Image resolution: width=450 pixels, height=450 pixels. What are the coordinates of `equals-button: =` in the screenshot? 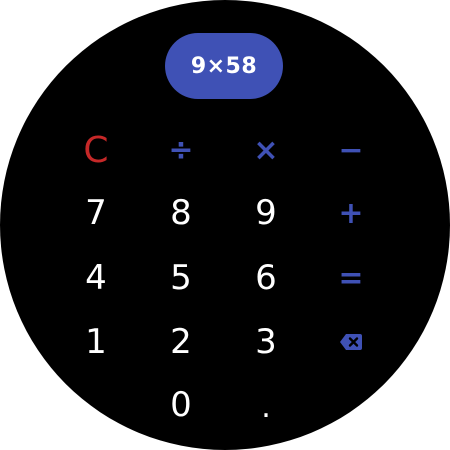 It's located at (351, 278).